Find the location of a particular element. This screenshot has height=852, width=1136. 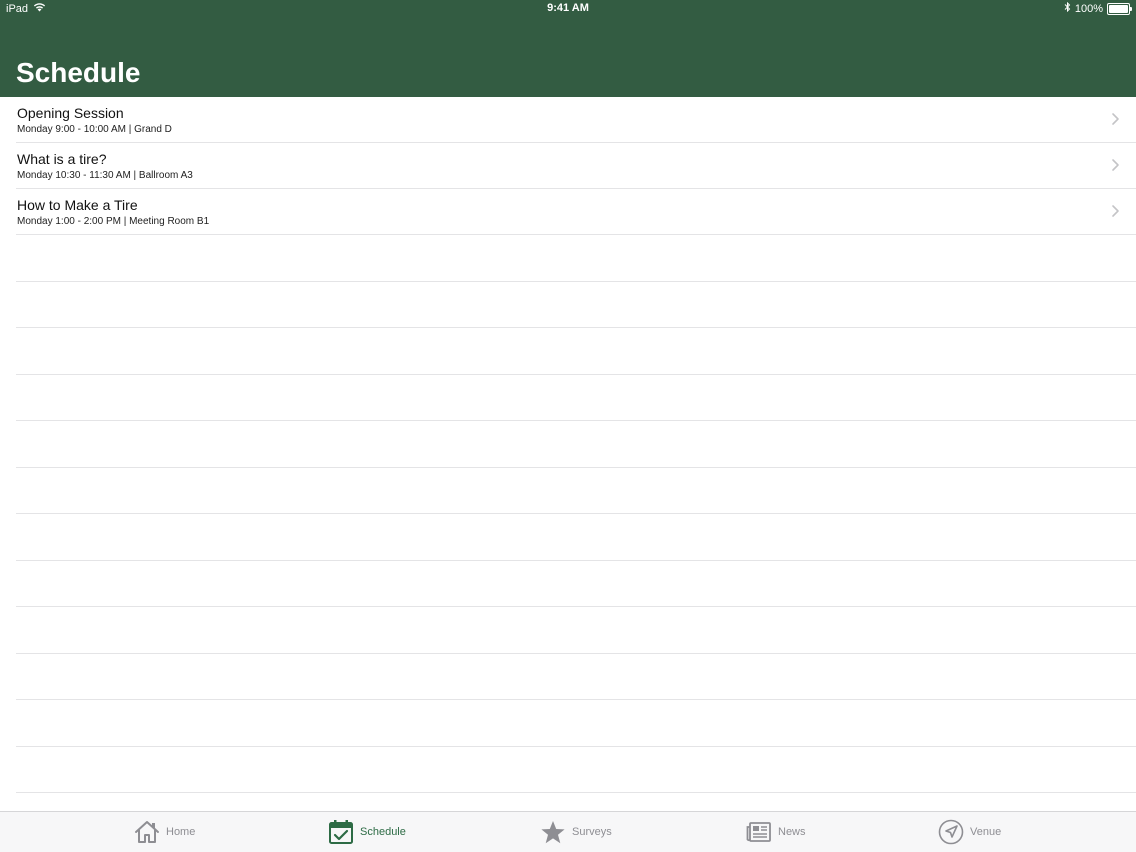

navigation-header: iPad 9:41 AM 100% Schedule is located at coordinates (568, 48).